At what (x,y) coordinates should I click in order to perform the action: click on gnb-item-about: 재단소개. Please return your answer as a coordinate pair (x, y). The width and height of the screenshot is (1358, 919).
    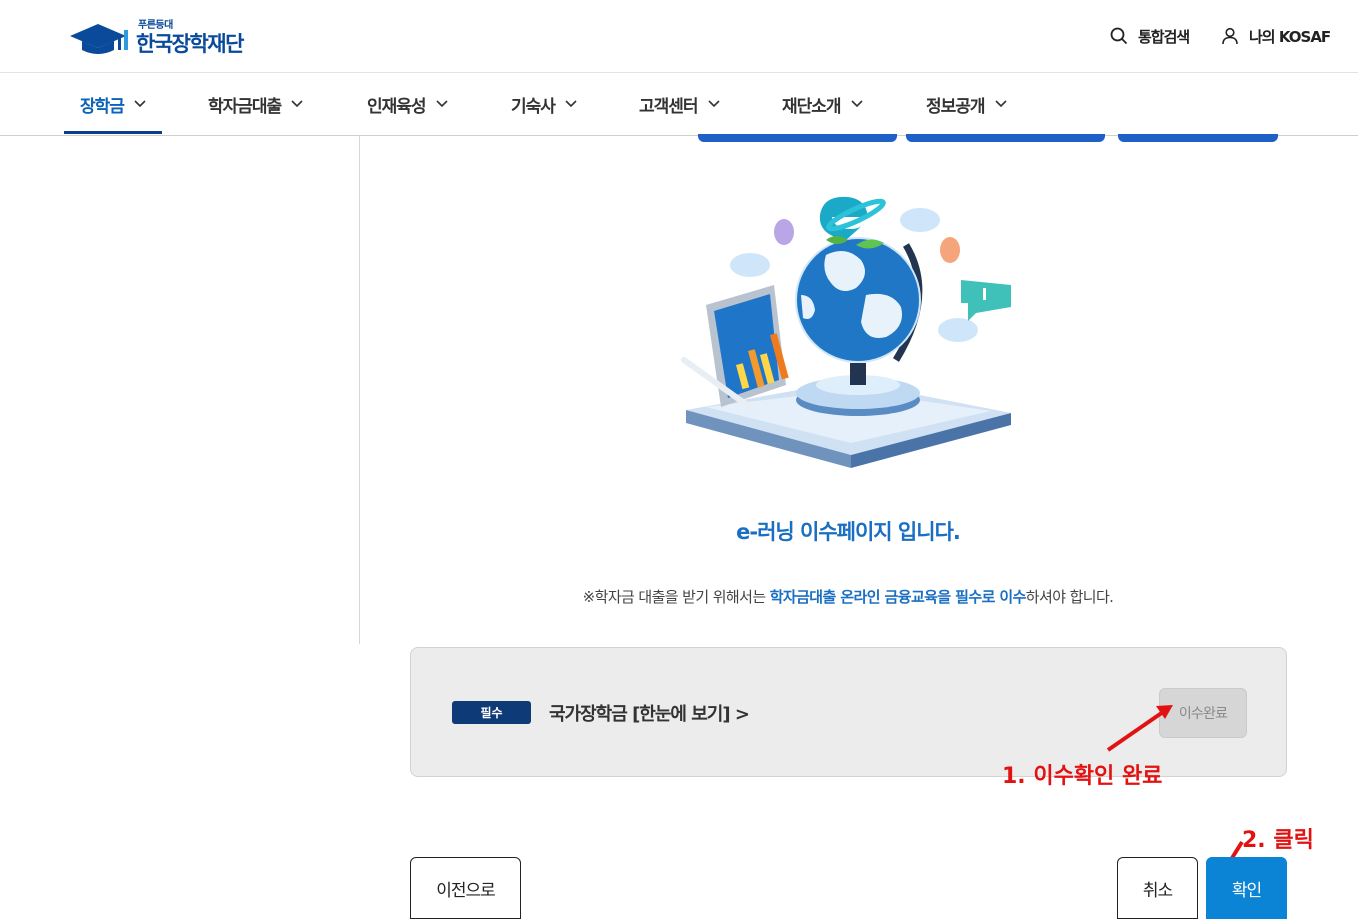
    Looking at the image, I should click on (822, 104).